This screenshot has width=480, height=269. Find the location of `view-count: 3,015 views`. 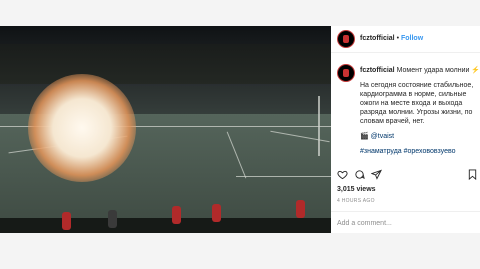

view-count: 3,015 views is located at coordinates (356, 189).